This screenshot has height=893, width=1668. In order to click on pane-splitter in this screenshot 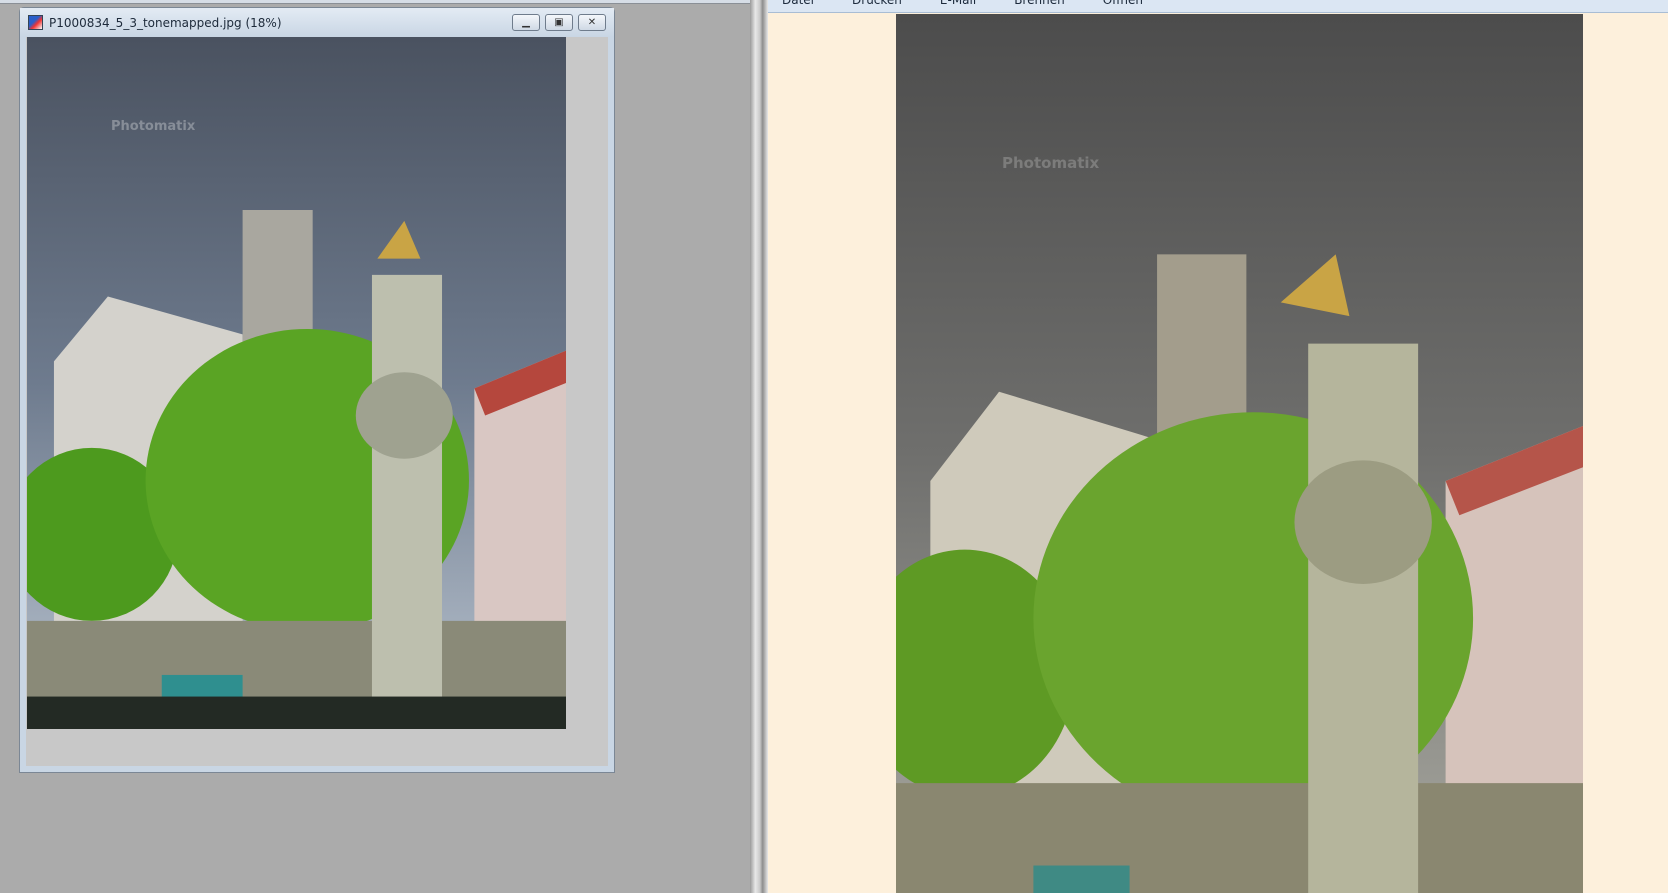, I will do `click(759, 446)`.